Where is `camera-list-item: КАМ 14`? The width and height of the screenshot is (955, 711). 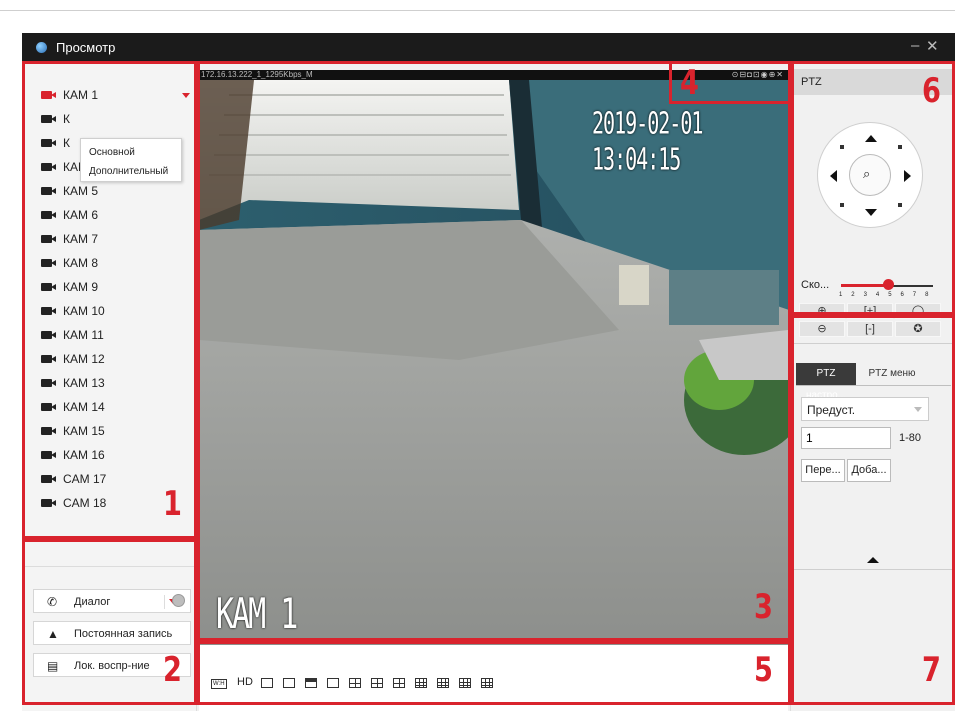 camera-list-item: КАМ 14 is located at coordinates (109, 407).